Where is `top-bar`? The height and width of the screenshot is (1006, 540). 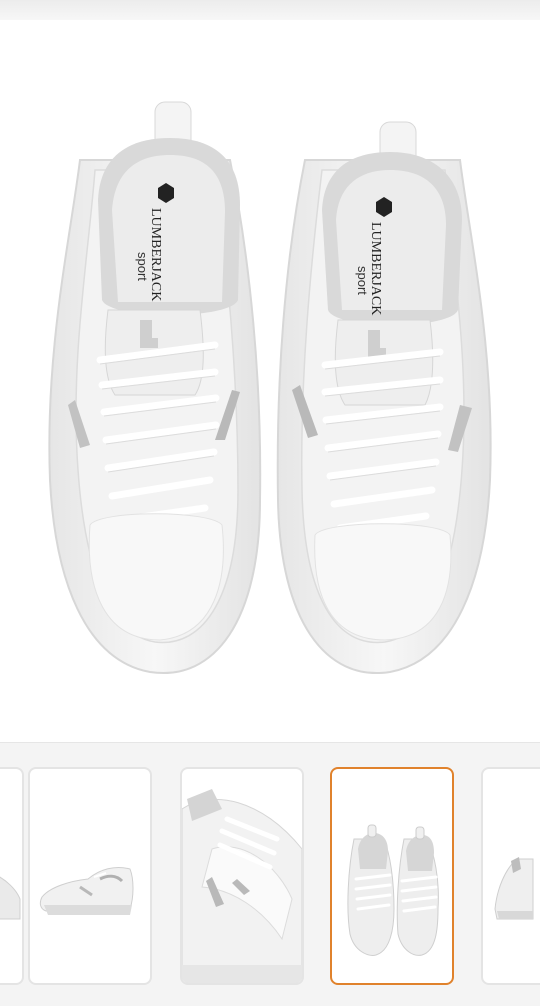 top-bar is located at coordinates (270, 10).